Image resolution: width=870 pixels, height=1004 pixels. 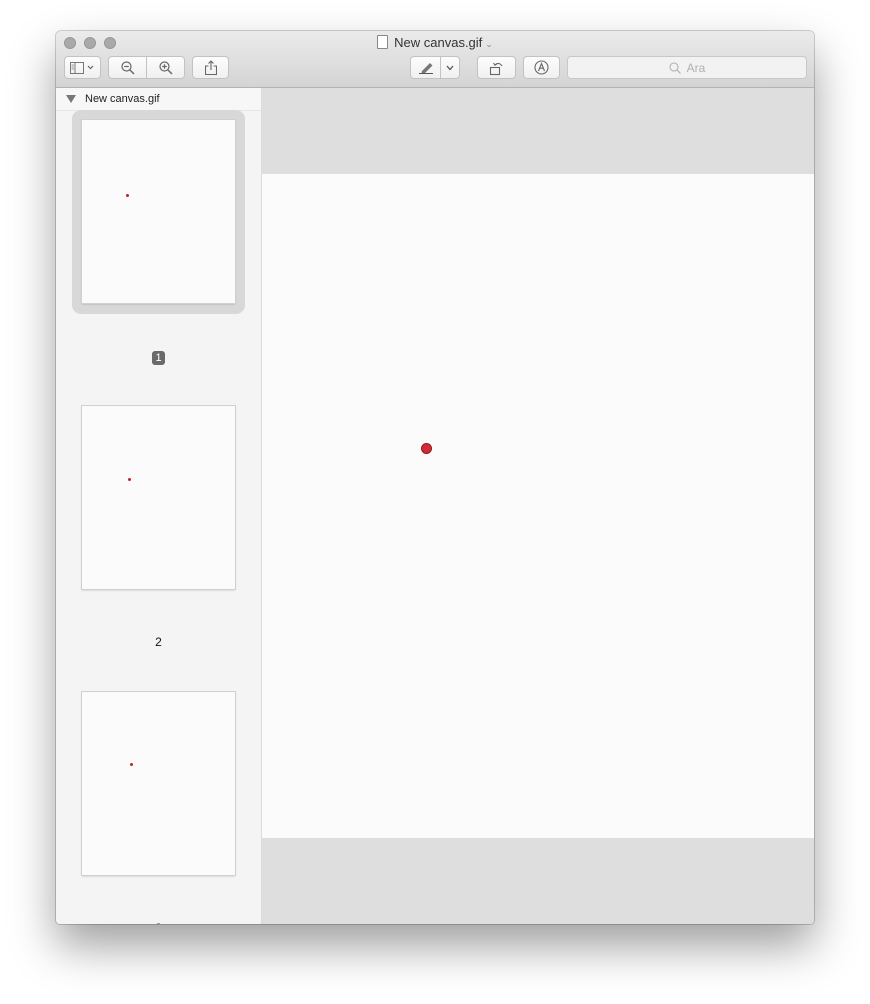 I want to click on sidebar-document-name: New canvas.gif, so click(x=122, y=99).